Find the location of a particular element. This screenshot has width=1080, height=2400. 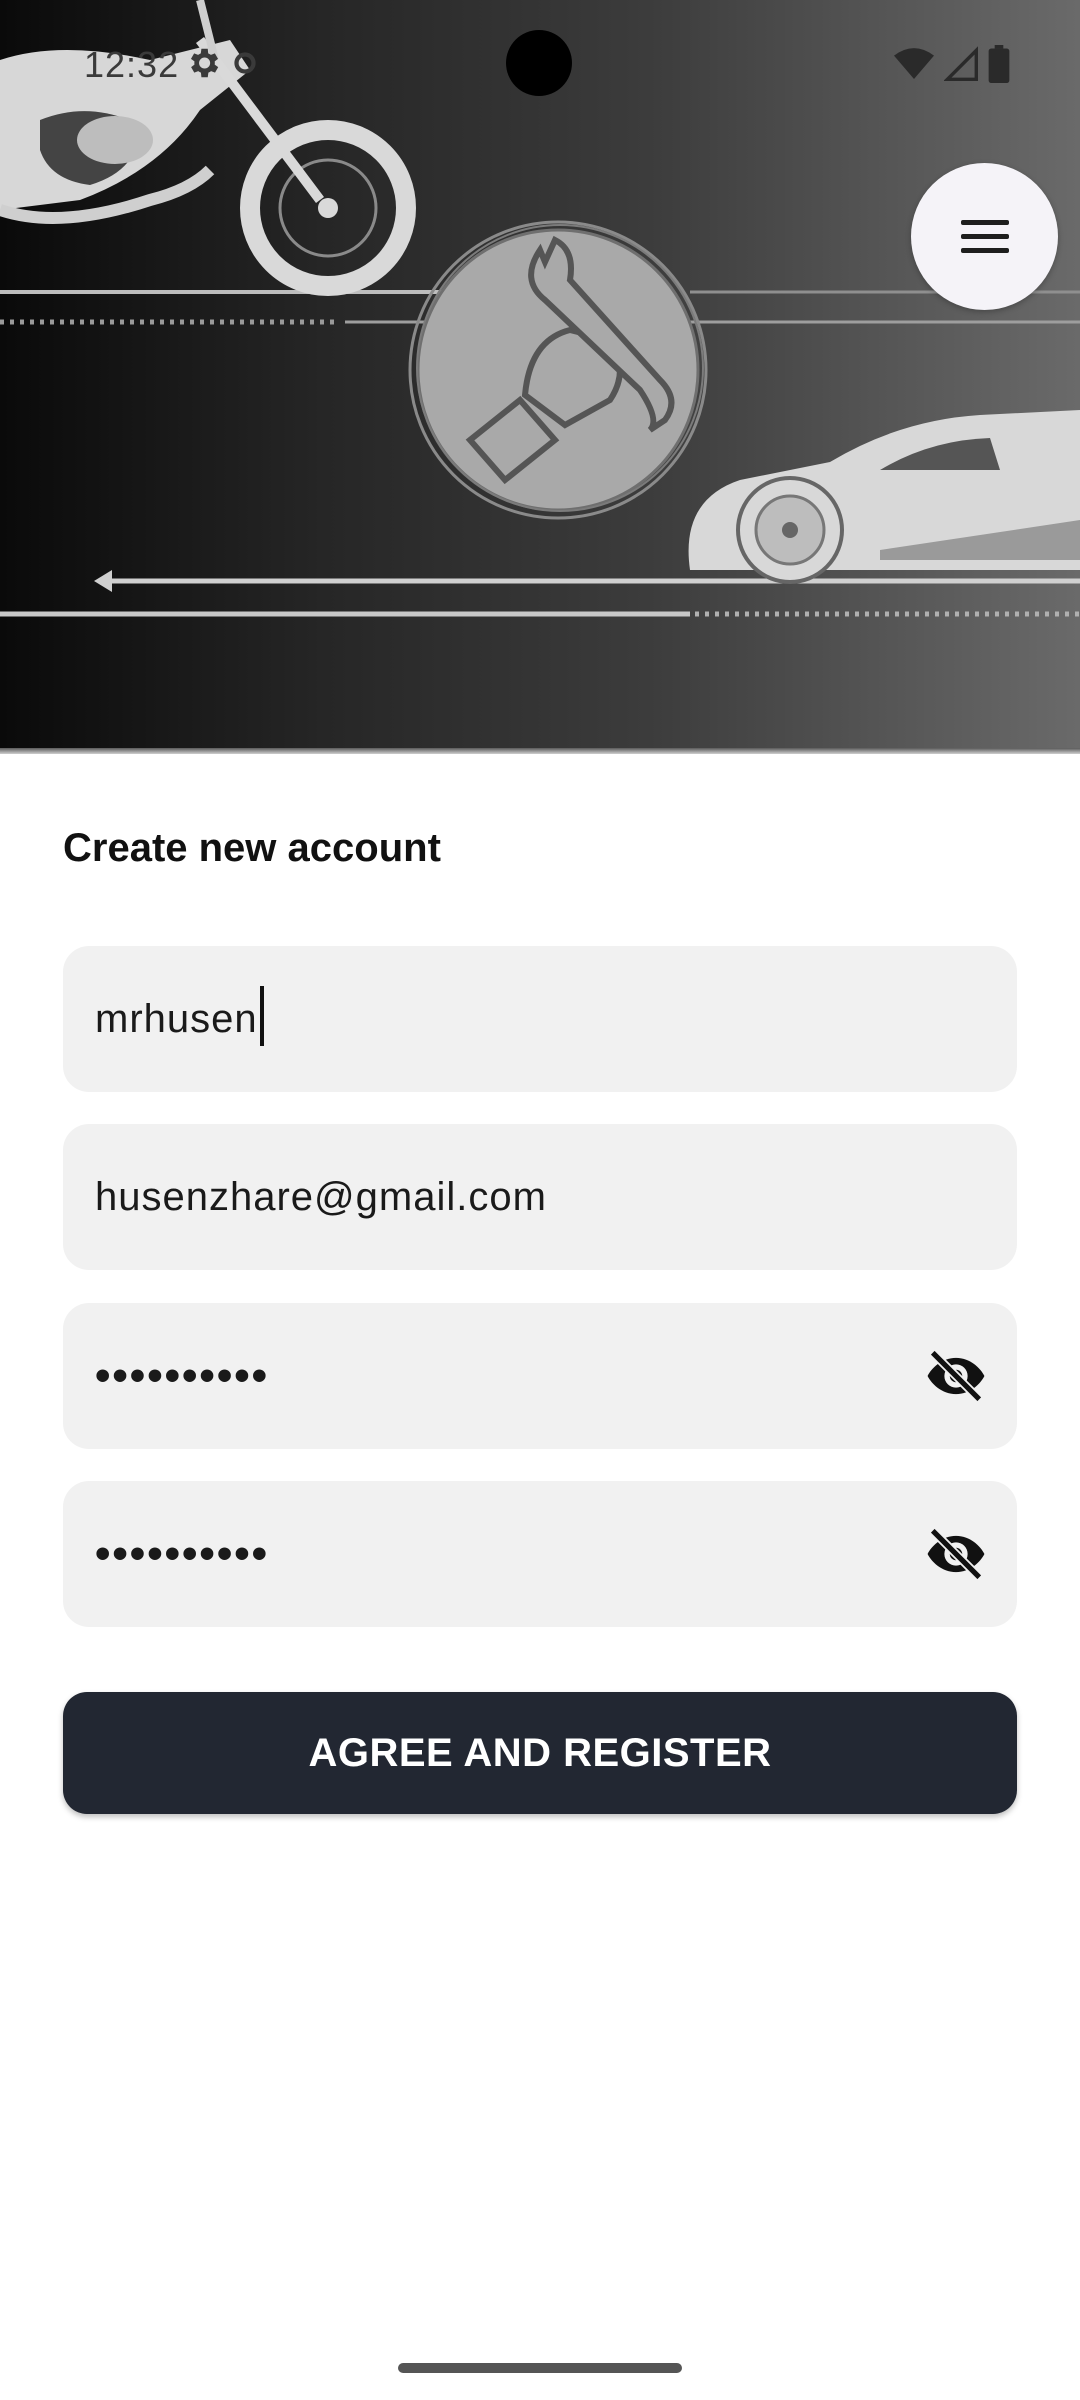

notification-icon is located at coordinates (245, 63).